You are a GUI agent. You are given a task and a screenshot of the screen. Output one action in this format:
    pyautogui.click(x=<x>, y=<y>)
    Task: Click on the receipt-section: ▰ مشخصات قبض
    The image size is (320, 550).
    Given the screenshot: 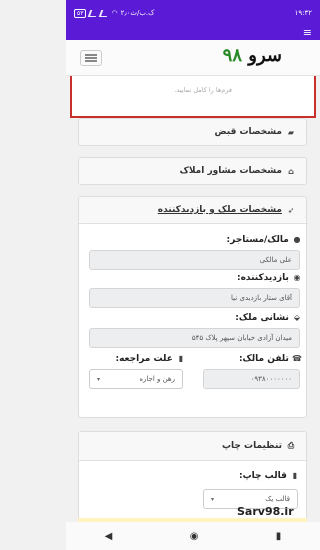 What is the action you would take?
    pyautogui.click(x=192, y=132)
    